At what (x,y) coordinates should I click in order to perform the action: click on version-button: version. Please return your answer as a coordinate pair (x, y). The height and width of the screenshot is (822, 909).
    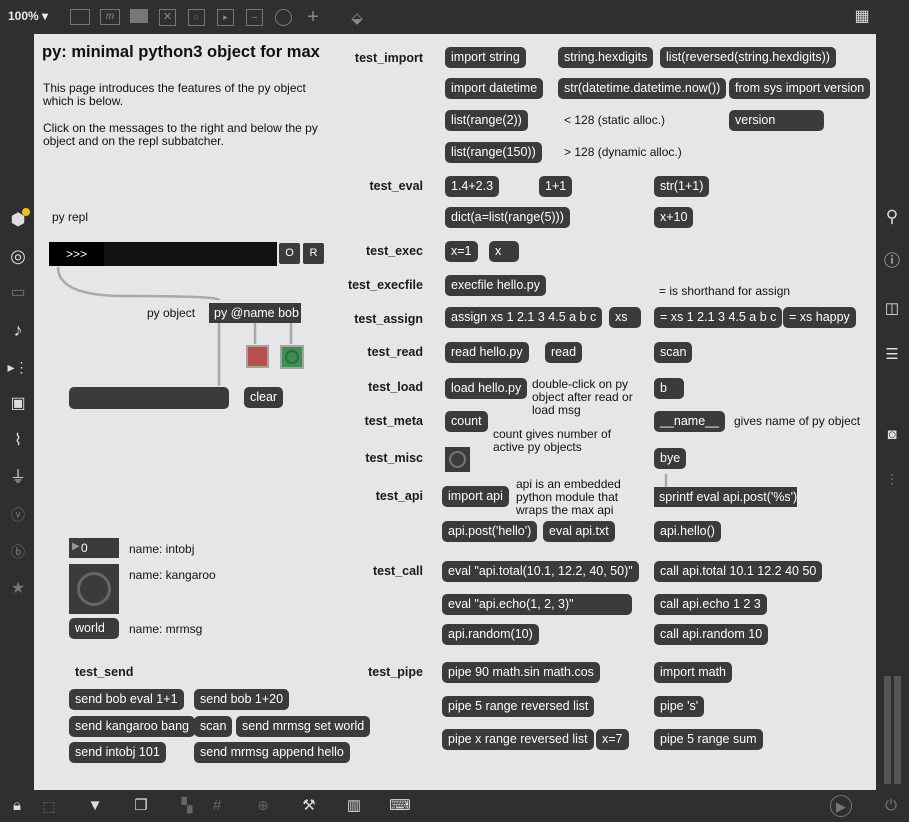
    Looking at the image, I should click on (776, 120).